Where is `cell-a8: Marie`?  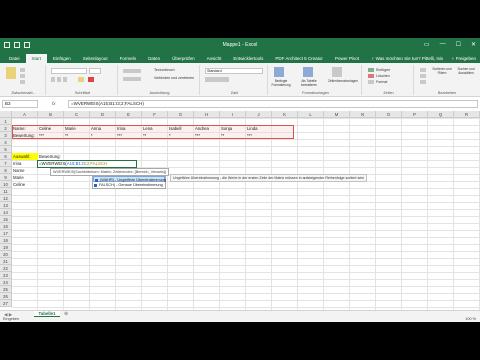
cell-a8: Marie is located at coordinates (18, 177).